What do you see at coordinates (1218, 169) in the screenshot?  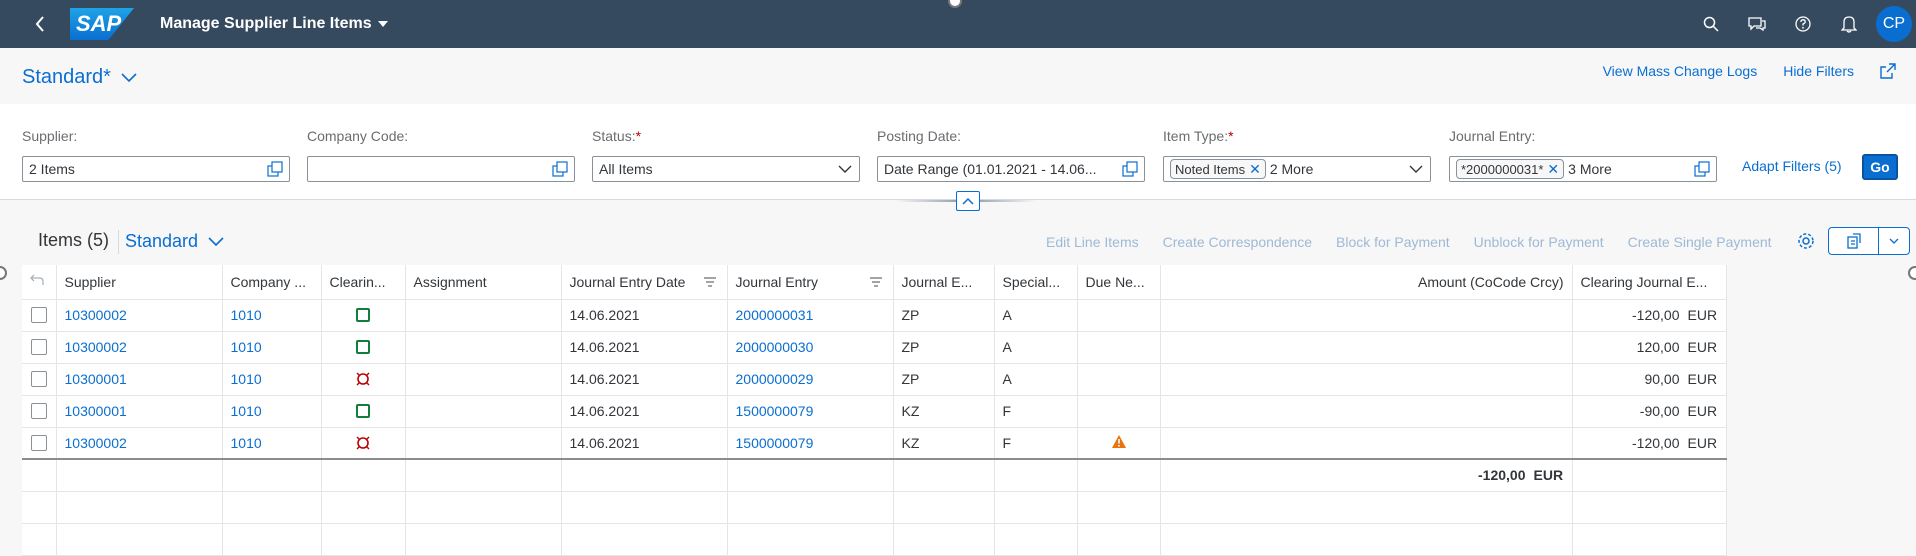 I see `item-type-token: Noted Items ✕` at bounding box center [1218, 169].